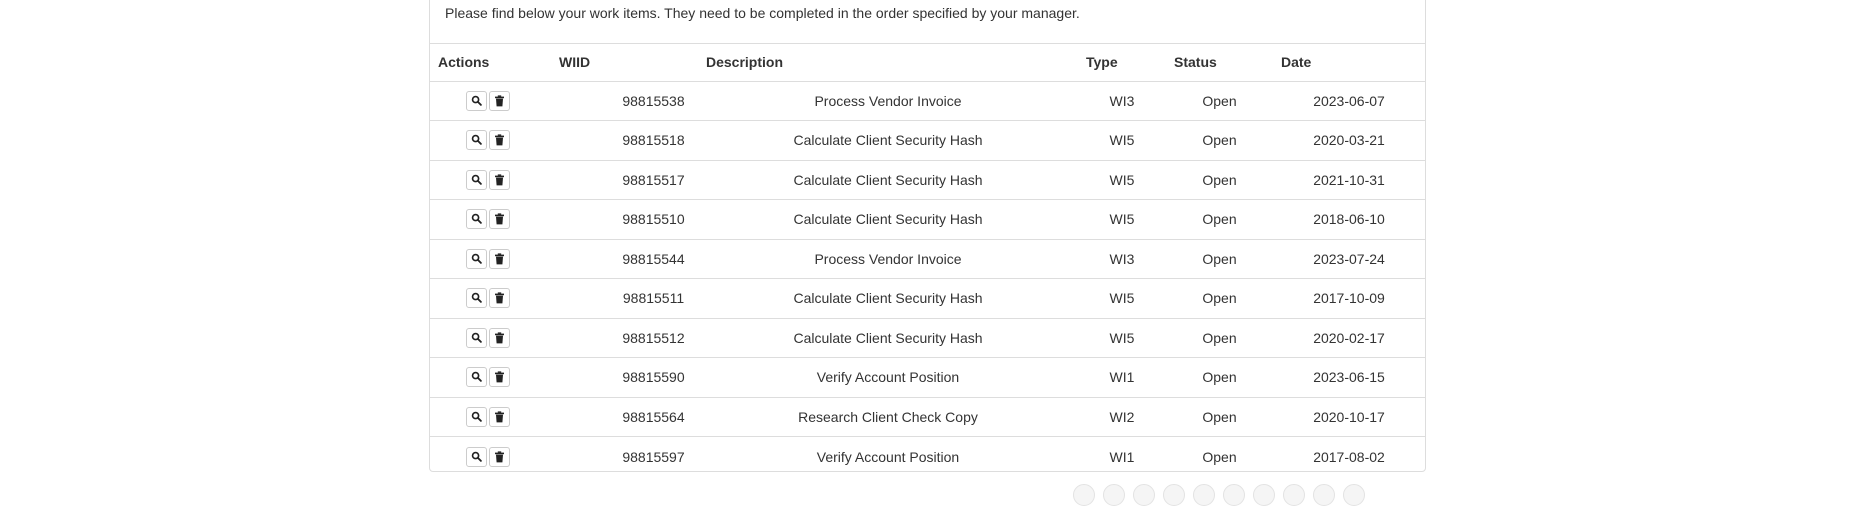 Image resolution: width=1856 pixels, height=506 pixels. I want to click on page-next-button, so click(1354, 495).